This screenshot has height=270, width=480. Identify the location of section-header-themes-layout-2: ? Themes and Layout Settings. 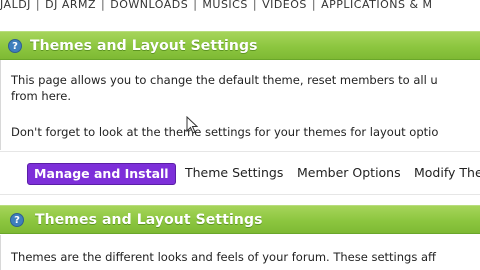
(240, 219).